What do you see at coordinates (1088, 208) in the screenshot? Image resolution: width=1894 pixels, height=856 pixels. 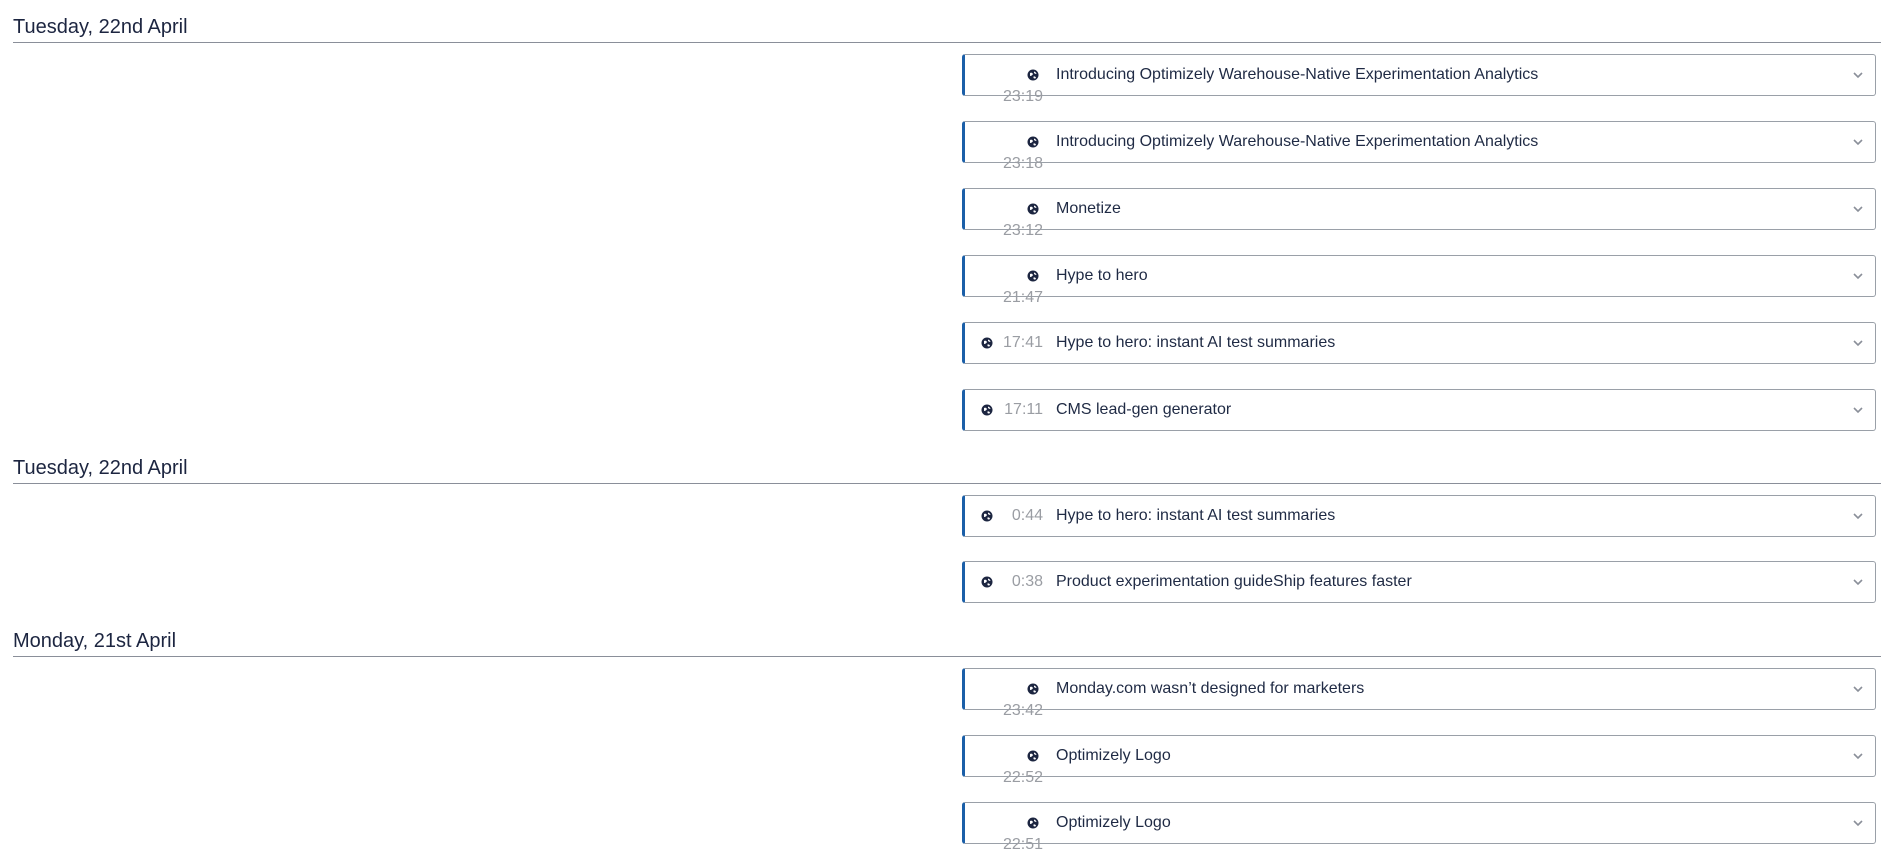 I see `item-title: Monetize` at bounding box center [1088, 208].